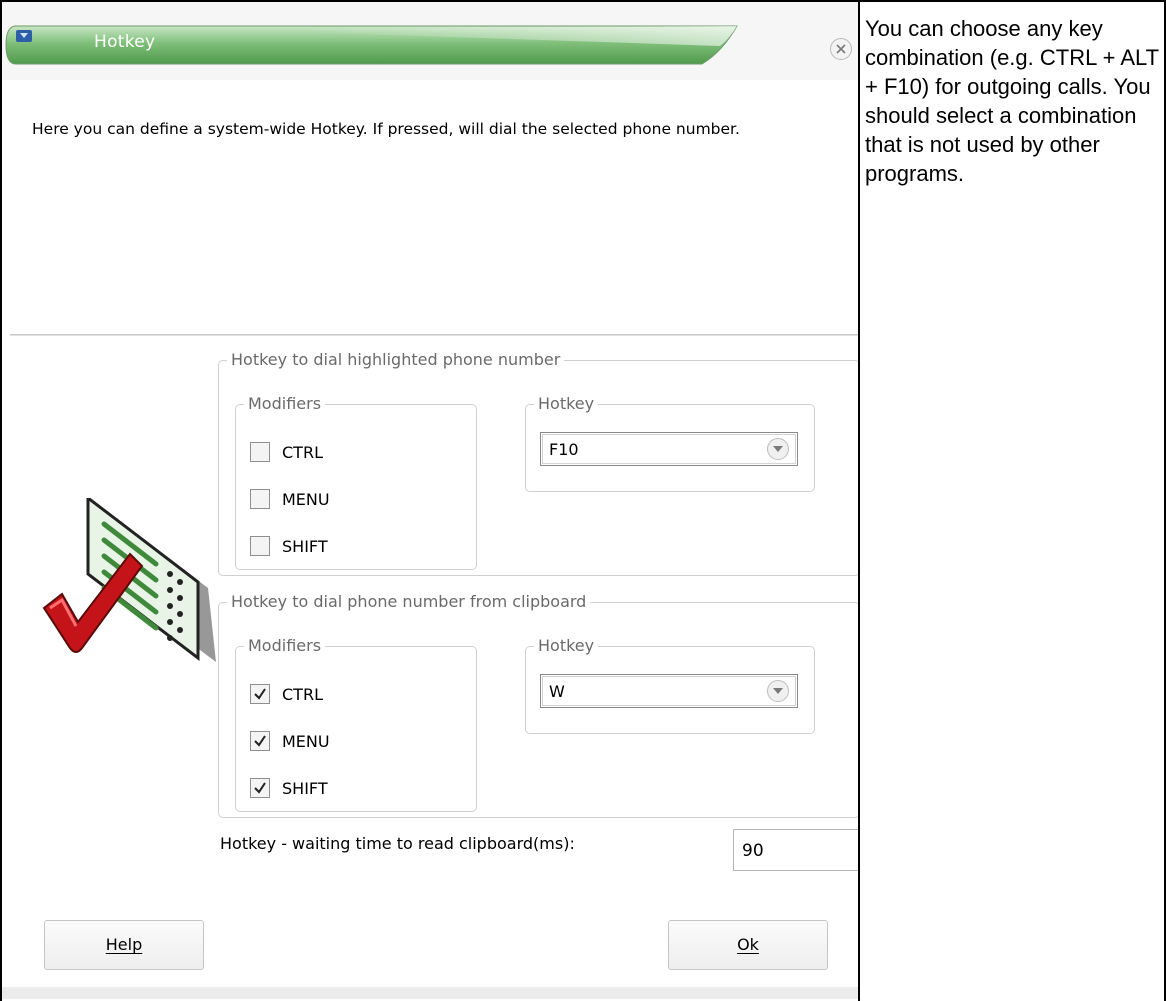 This screenshot has height=1001, width=1166. I want to click on hotkey-select-1: F10, so click(669, 449).